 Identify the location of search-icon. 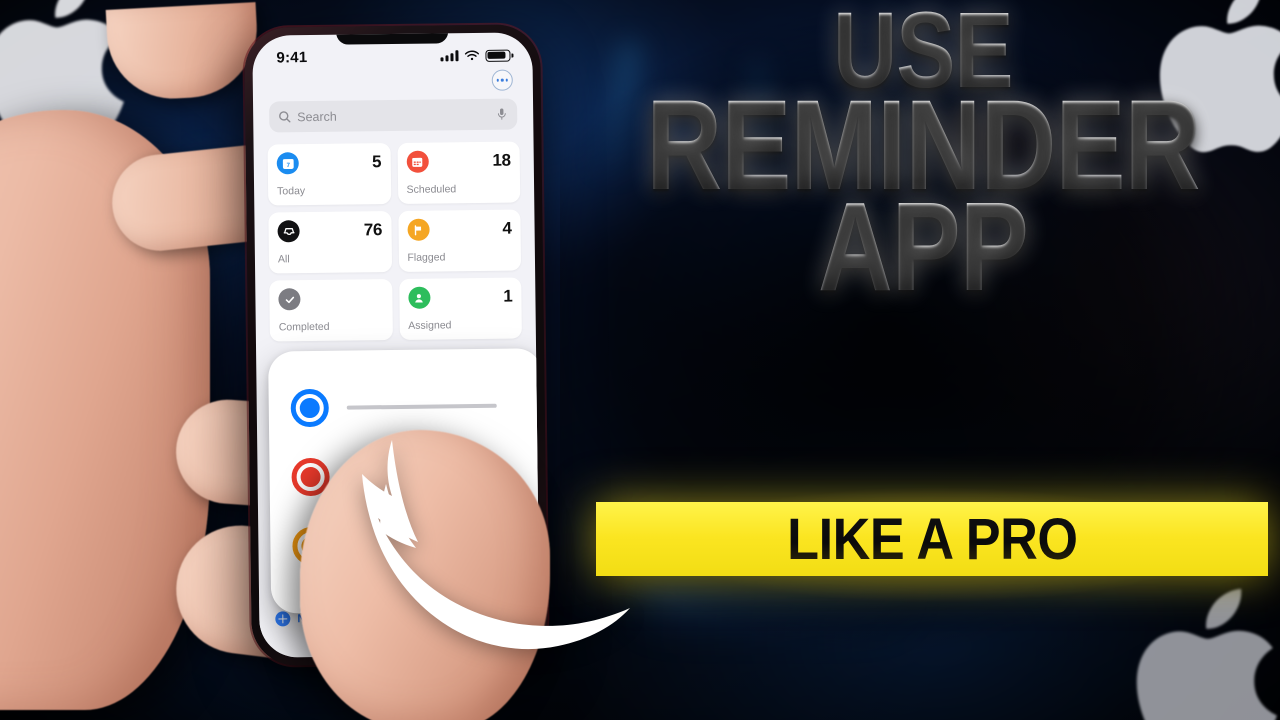
(285, 117).